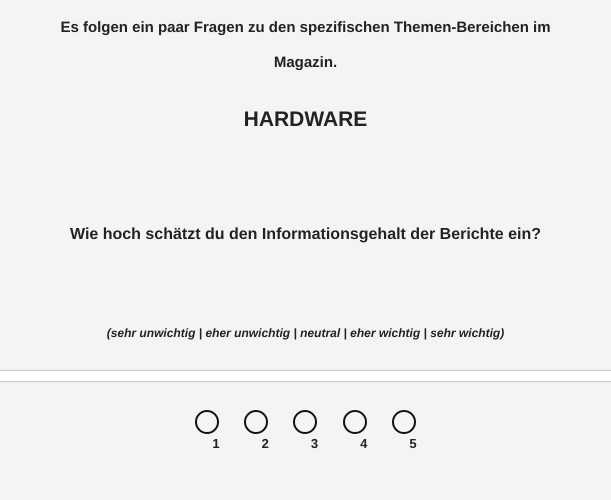 Image resolution: width=611 pixels, height=500 pixels. Describe the element at coordinates (413, 443) in the screenshot. I see `option-label: 5` at that location.